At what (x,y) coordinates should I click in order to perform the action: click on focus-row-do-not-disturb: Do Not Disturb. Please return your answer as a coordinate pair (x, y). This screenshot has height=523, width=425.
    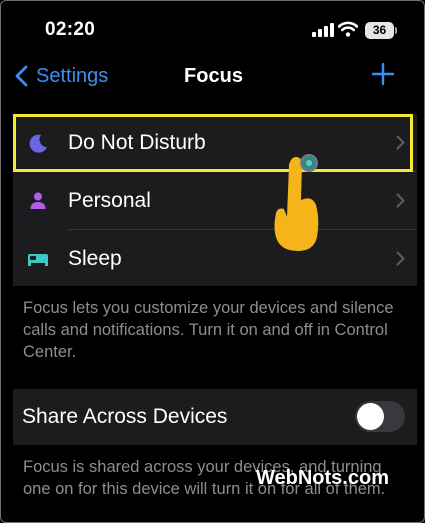
    Looking at the image, I should click on (215, 142).